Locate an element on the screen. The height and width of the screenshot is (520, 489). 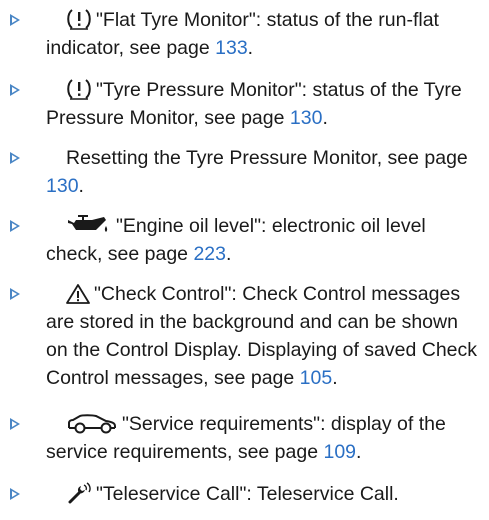
oil-can-icon is located at coordinates (89, 225).